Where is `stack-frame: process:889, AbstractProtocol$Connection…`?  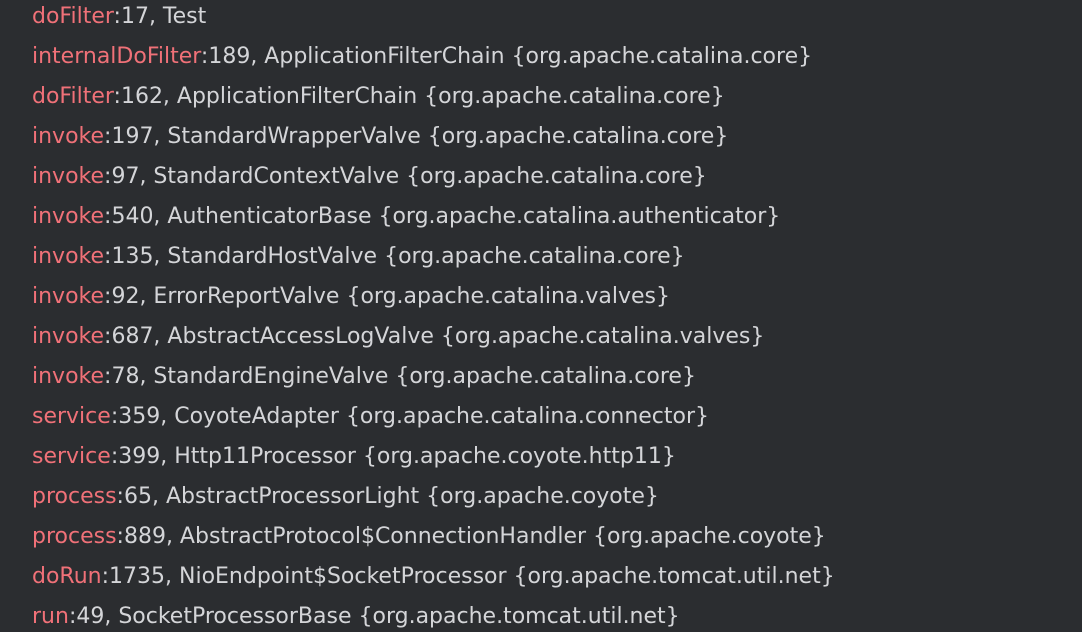 stack-frame: process:889, AbstractProtocol$Connection… is located at coordinates (433, 537).